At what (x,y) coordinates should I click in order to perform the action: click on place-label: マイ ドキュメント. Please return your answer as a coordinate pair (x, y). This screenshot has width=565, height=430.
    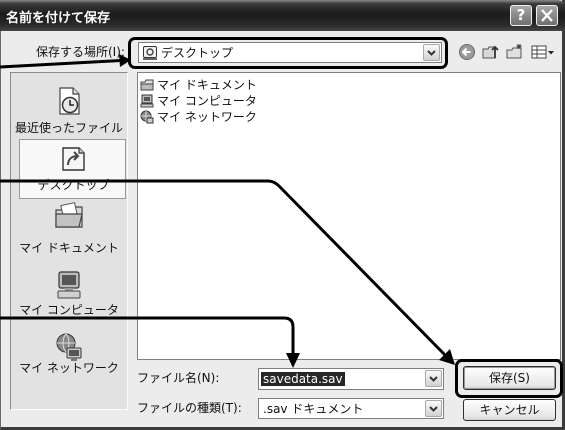
    Looking at the image, I should click on (69, 248).